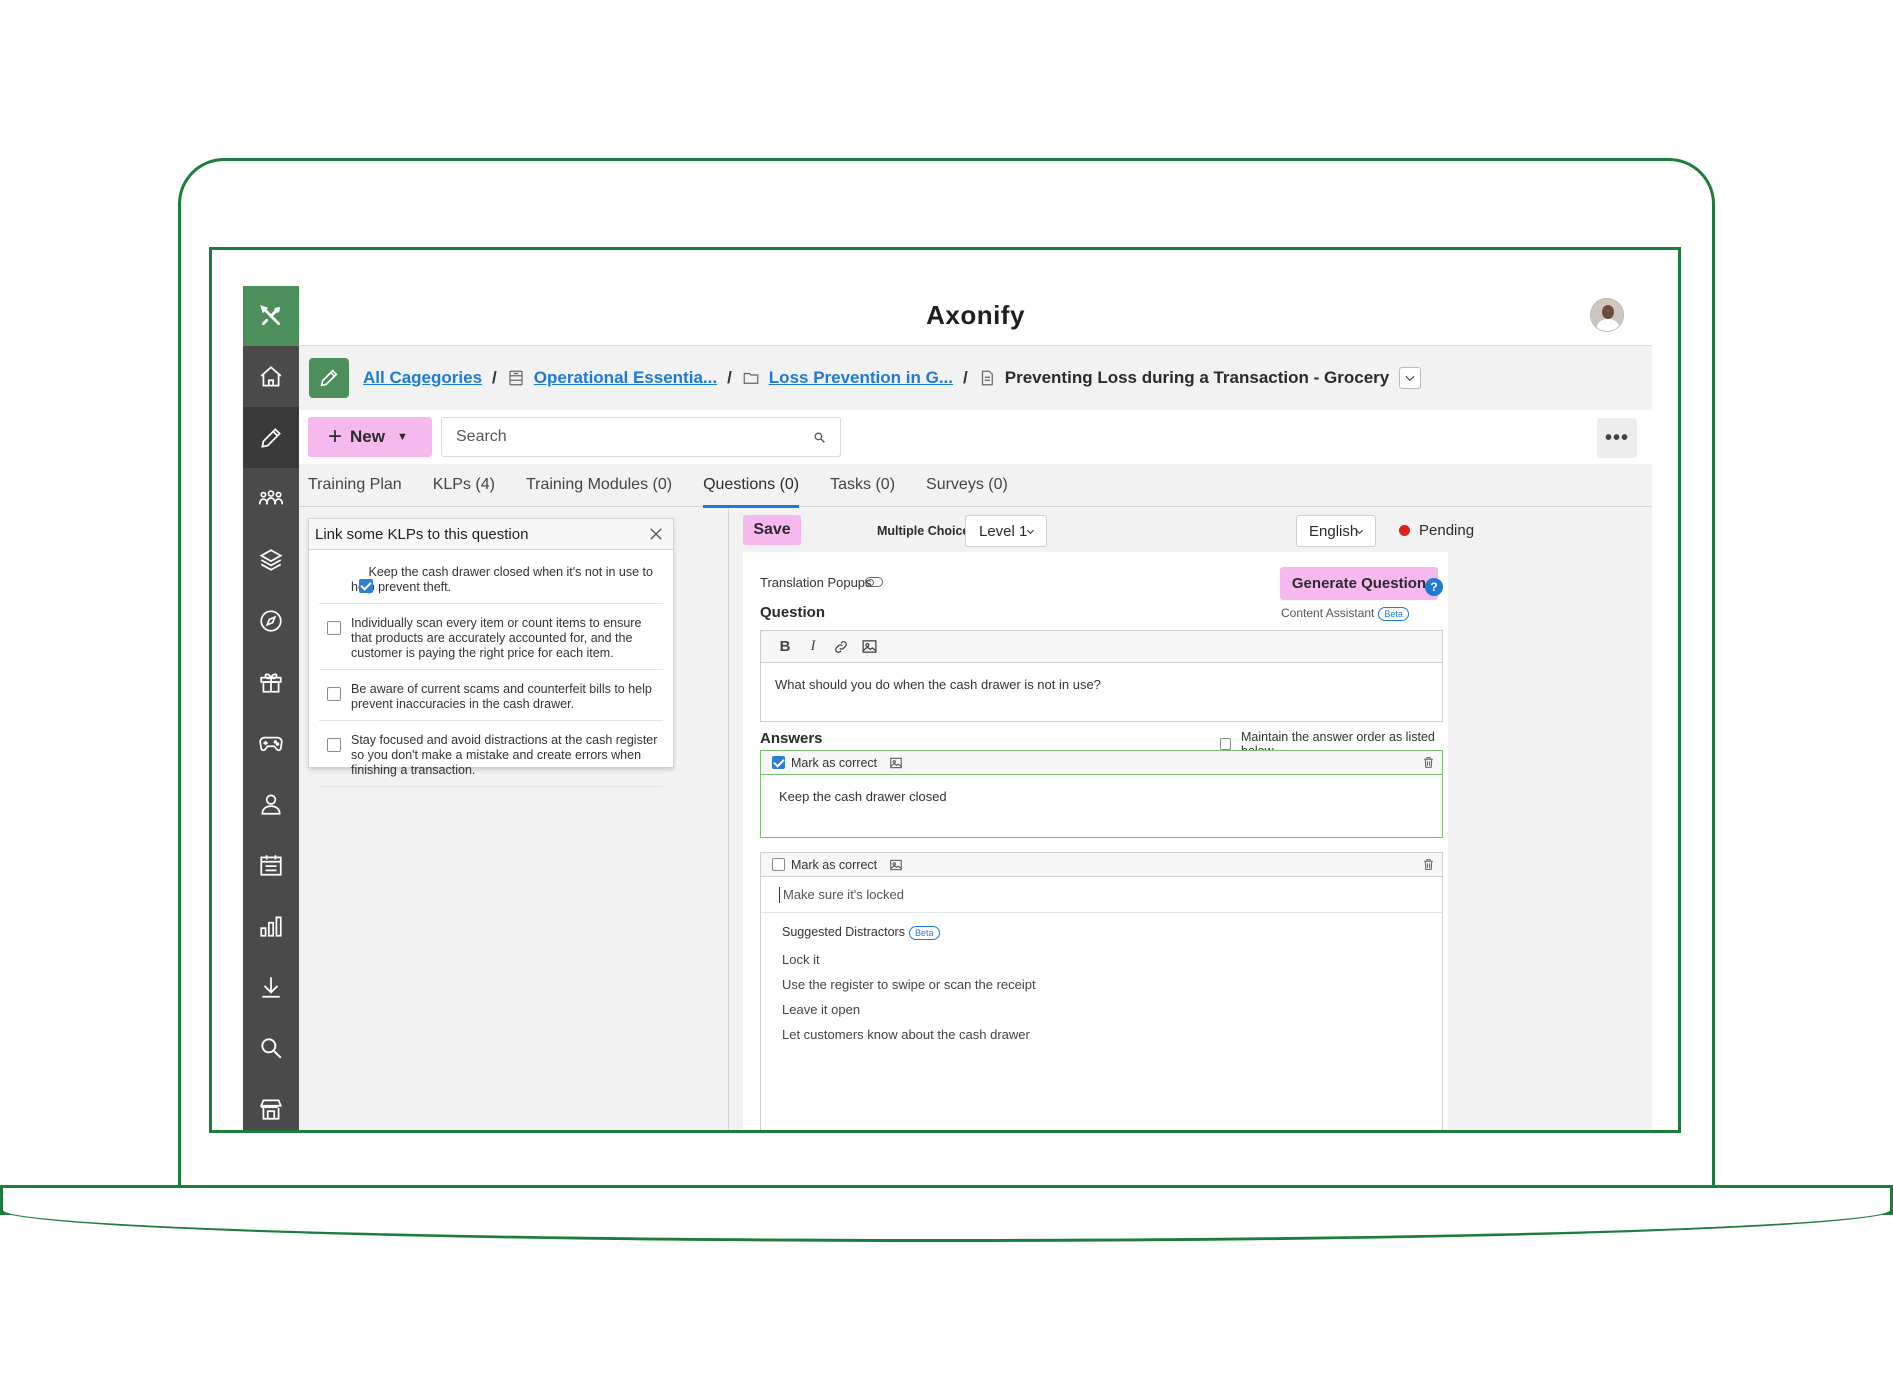 This screenshot has height=1400, width=1893. What do you see at coordinates (1410, 378) in the screenshot?
I see `breadcrumb-dropdown` at bounding box center [1410, 378].